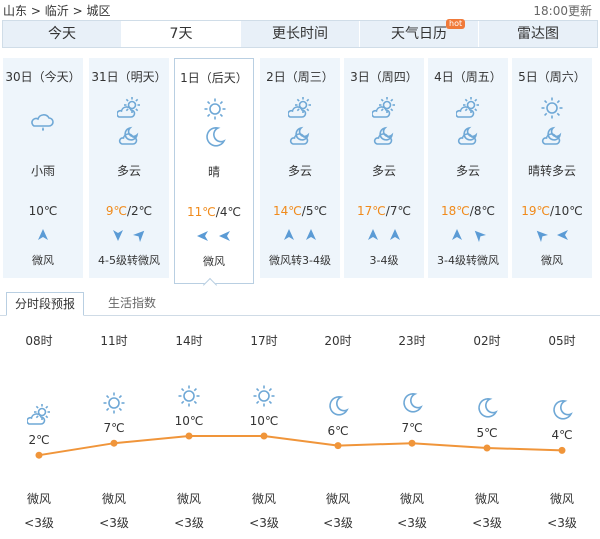 This screenshot has height=539, width=600. Describe the element at coordinates (338, 341) in the screenshot. I see `hour-time: 20时` at that location.